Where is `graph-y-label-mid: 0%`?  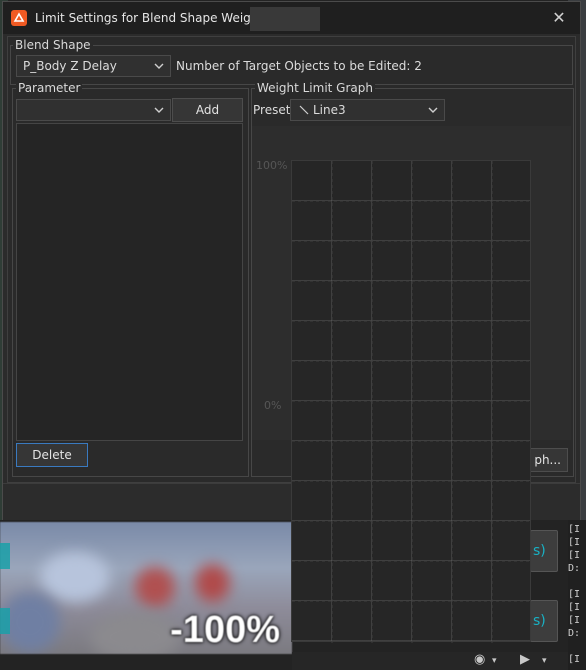
graph-y-label-mid: 0% is located at coordinates (273, 405).